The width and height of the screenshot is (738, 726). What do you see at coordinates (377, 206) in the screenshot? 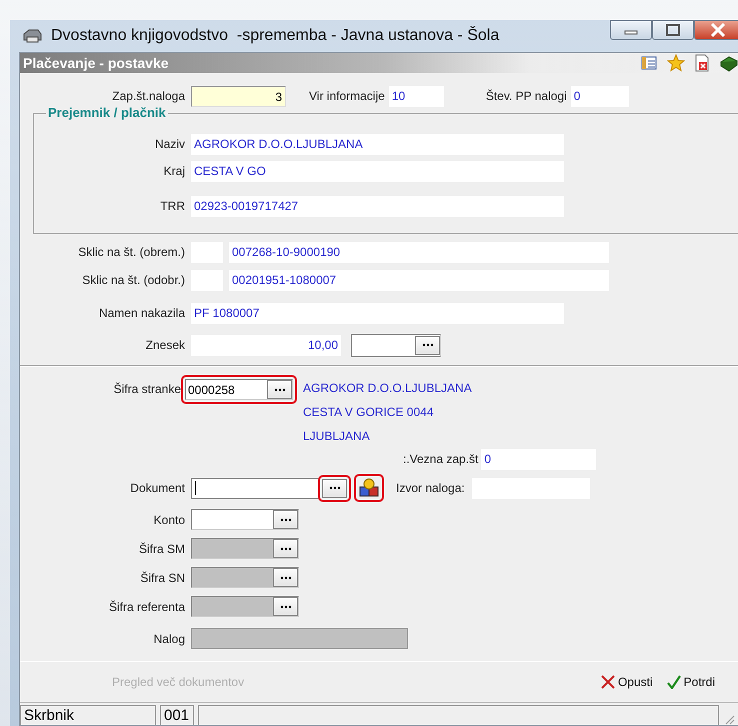
I see `input-field: 02923-0019717427` at bounding box center [377, 206].